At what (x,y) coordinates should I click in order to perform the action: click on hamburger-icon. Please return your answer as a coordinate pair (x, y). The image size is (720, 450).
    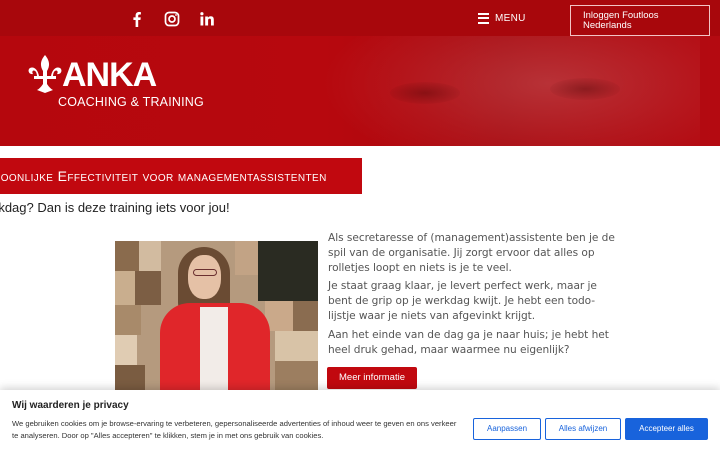
    Looking at the image, I should click on (483, 18).